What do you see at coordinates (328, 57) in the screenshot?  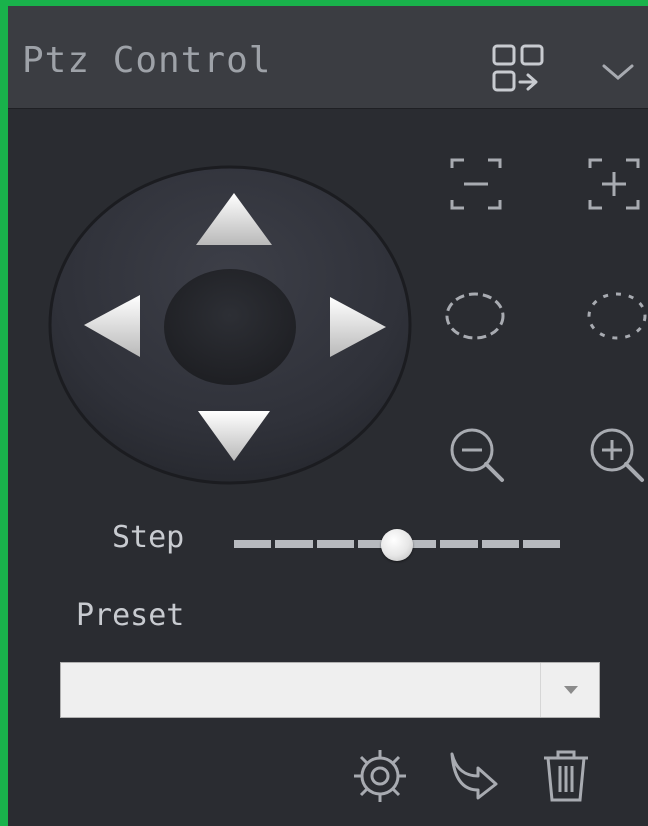 I see `panel-header: Ptz Control` at bounding box center [328, 57].